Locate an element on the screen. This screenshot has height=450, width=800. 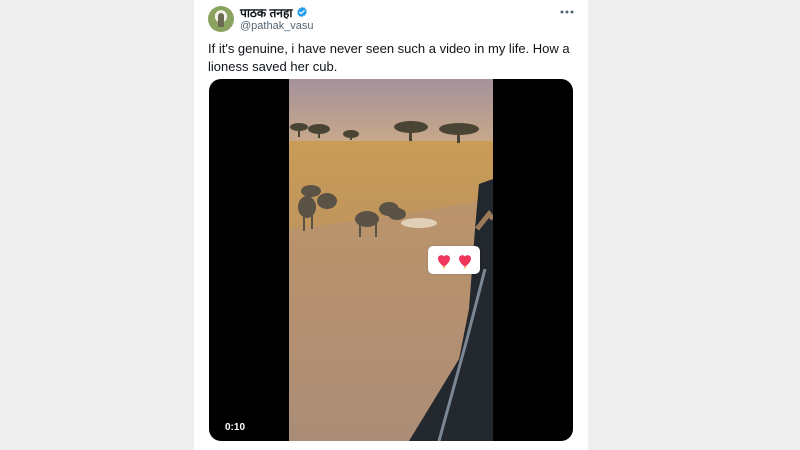
author-display-name: पाठक तनहा is located at coordinates (266, 12).